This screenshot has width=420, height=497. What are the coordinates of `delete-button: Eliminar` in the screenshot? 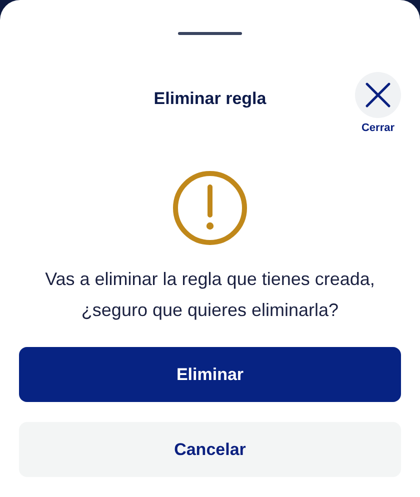 It's located at (210, 374).